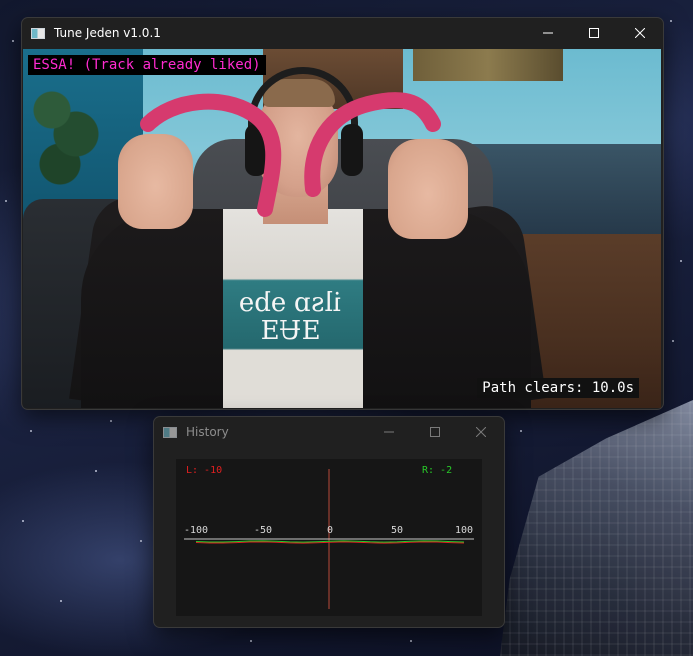 Image resolution: width=693 pixels, height=656 pixels. What do you see at coordinates (211, 155) in the screenshot?
I see `left-gesture-stroke` at bounding box center [211, 155].